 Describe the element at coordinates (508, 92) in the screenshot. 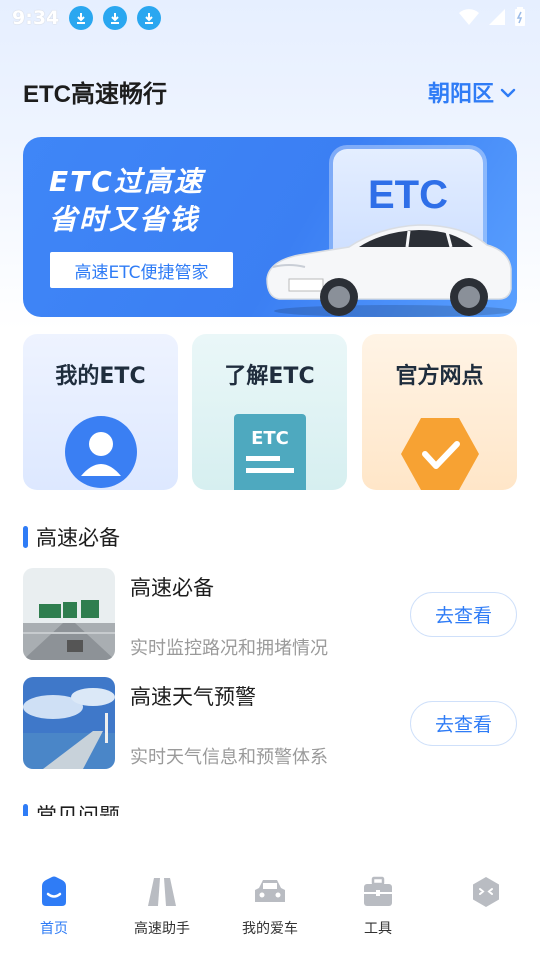

I see `chevron-down-icon` at that location.